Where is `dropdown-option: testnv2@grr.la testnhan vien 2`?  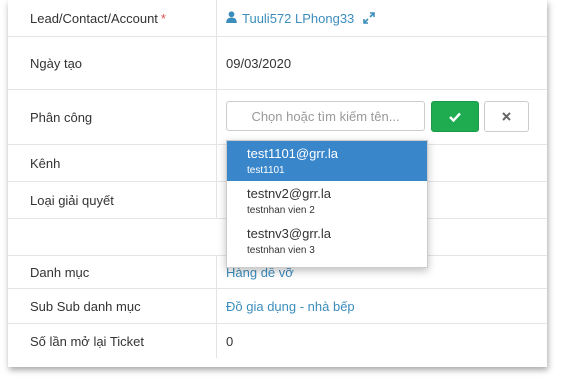 dropdown-option: testnv2@grr.la testnhan vien 2 is located at coordinates (327, 201).